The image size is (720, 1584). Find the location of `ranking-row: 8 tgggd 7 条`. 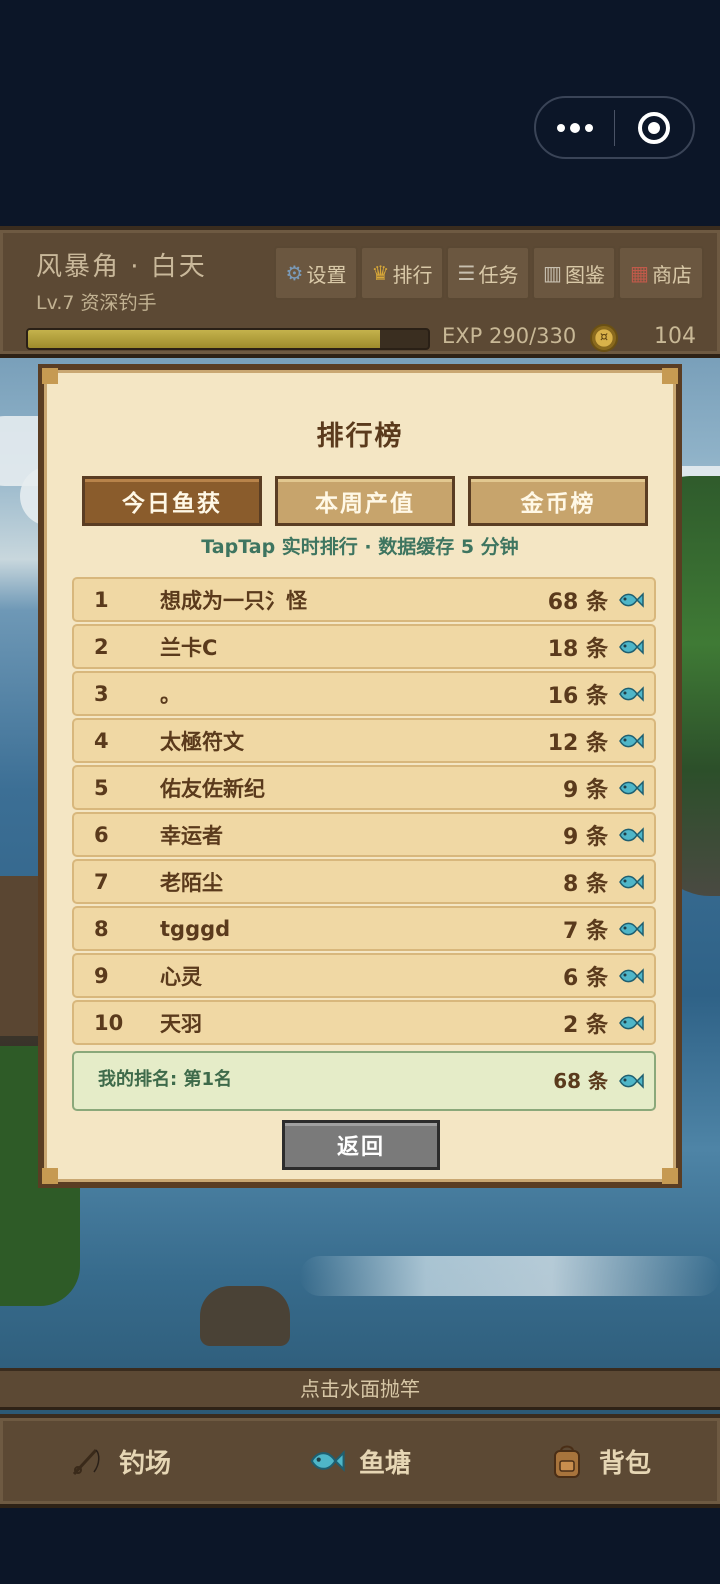

ranking-row: 8 tgggd 7 条 is located at coordinates (364, 928).